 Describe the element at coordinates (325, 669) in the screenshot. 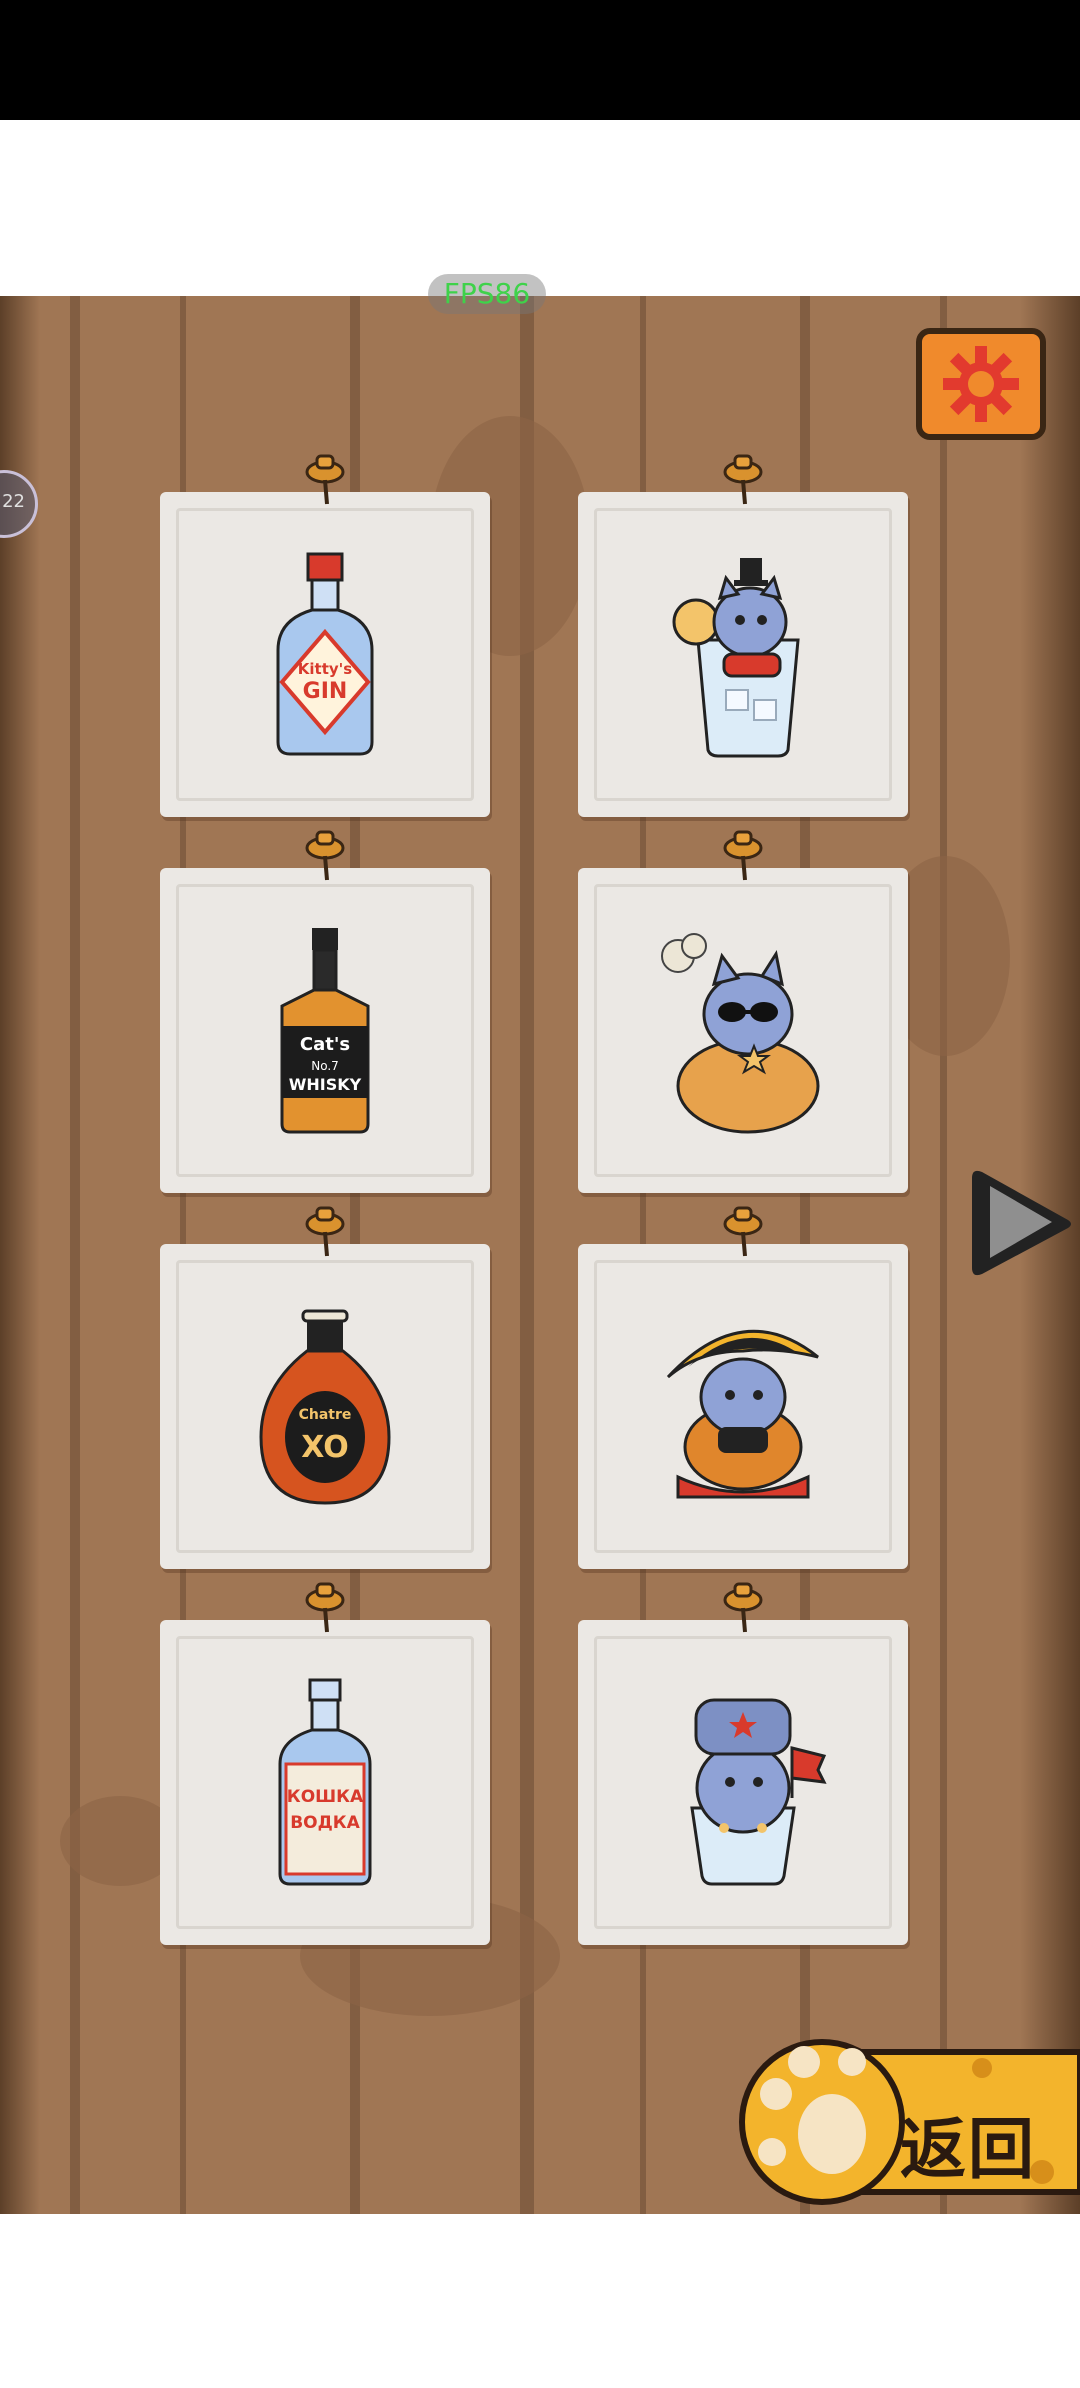

I see `label-line: Kitty's` at that location.